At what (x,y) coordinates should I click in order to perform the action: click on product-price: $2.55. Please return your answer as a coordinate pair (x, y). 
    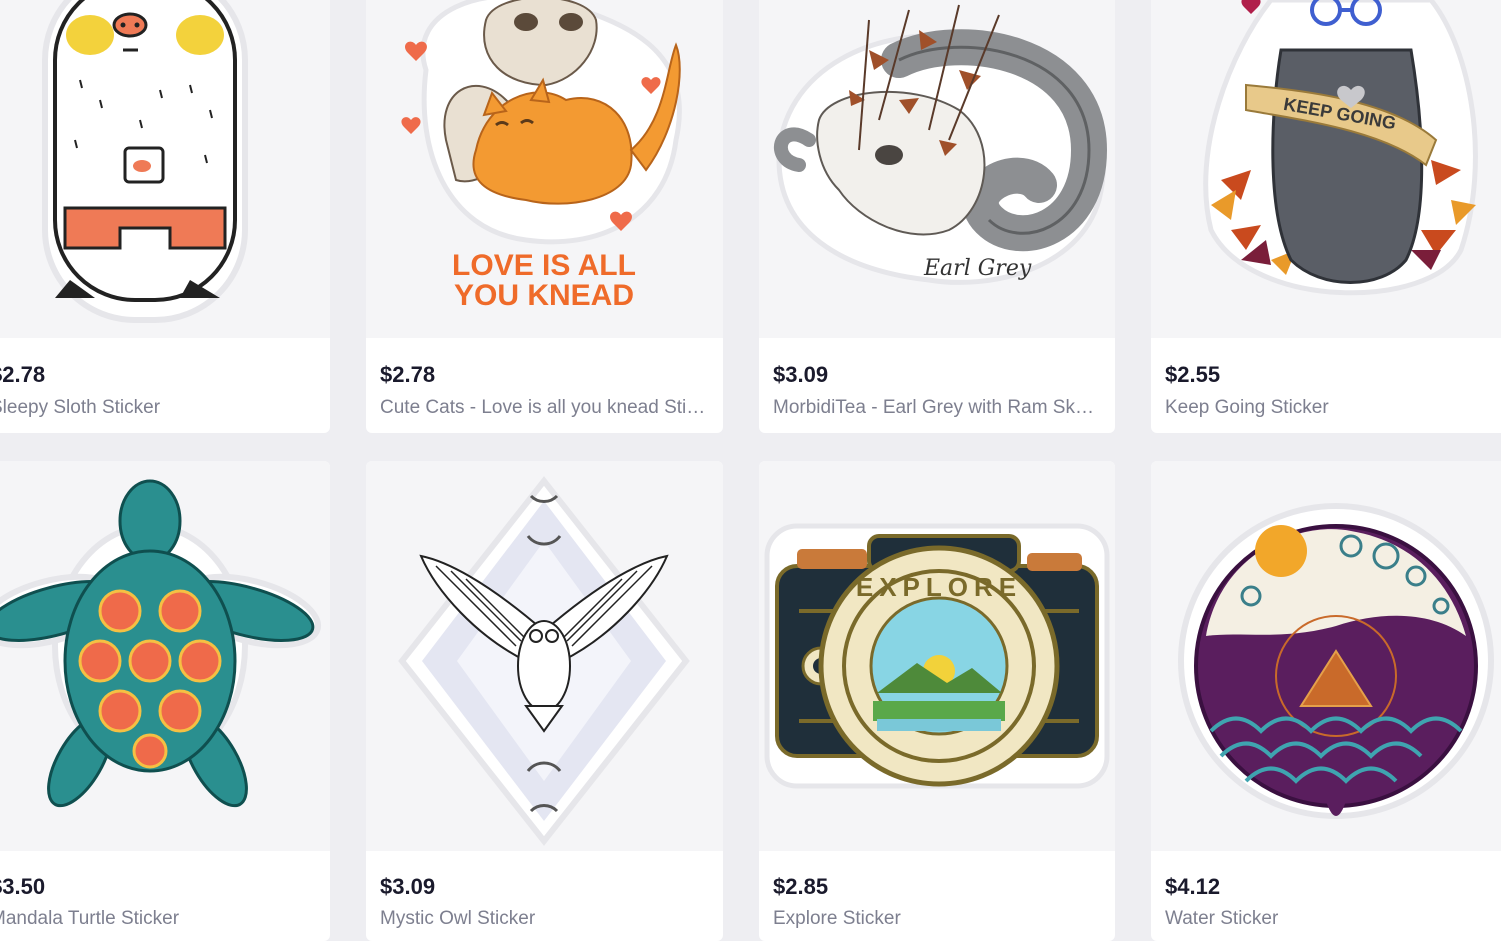
    Looking at the image, I should click on (1193, 374).